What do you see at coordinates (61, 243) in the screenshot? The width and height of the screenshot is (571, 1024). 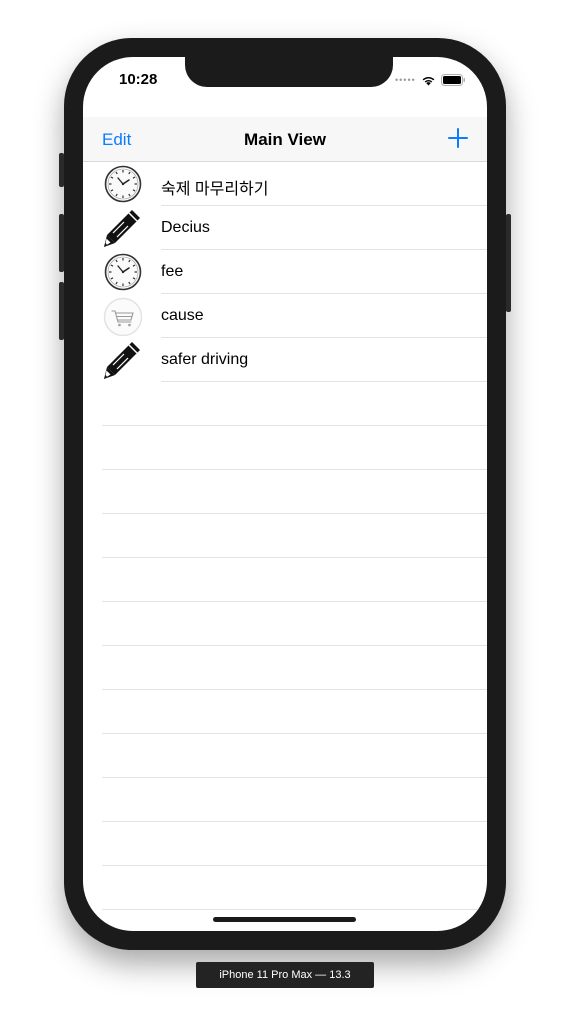 I see `volume-up-button` at bounding box center [61, 243].